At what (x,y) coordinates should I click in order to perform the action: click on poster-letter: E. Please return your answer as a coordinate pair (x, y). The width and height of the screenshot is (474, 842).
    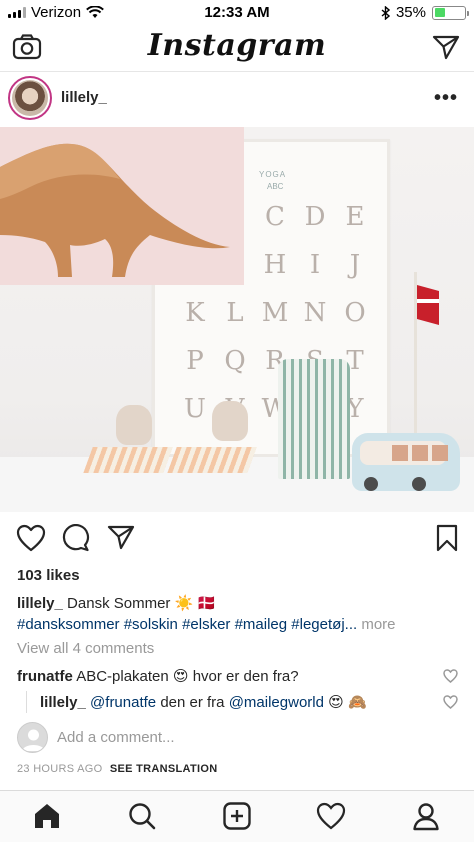
    Looking at the image, I should click on (355, 217).